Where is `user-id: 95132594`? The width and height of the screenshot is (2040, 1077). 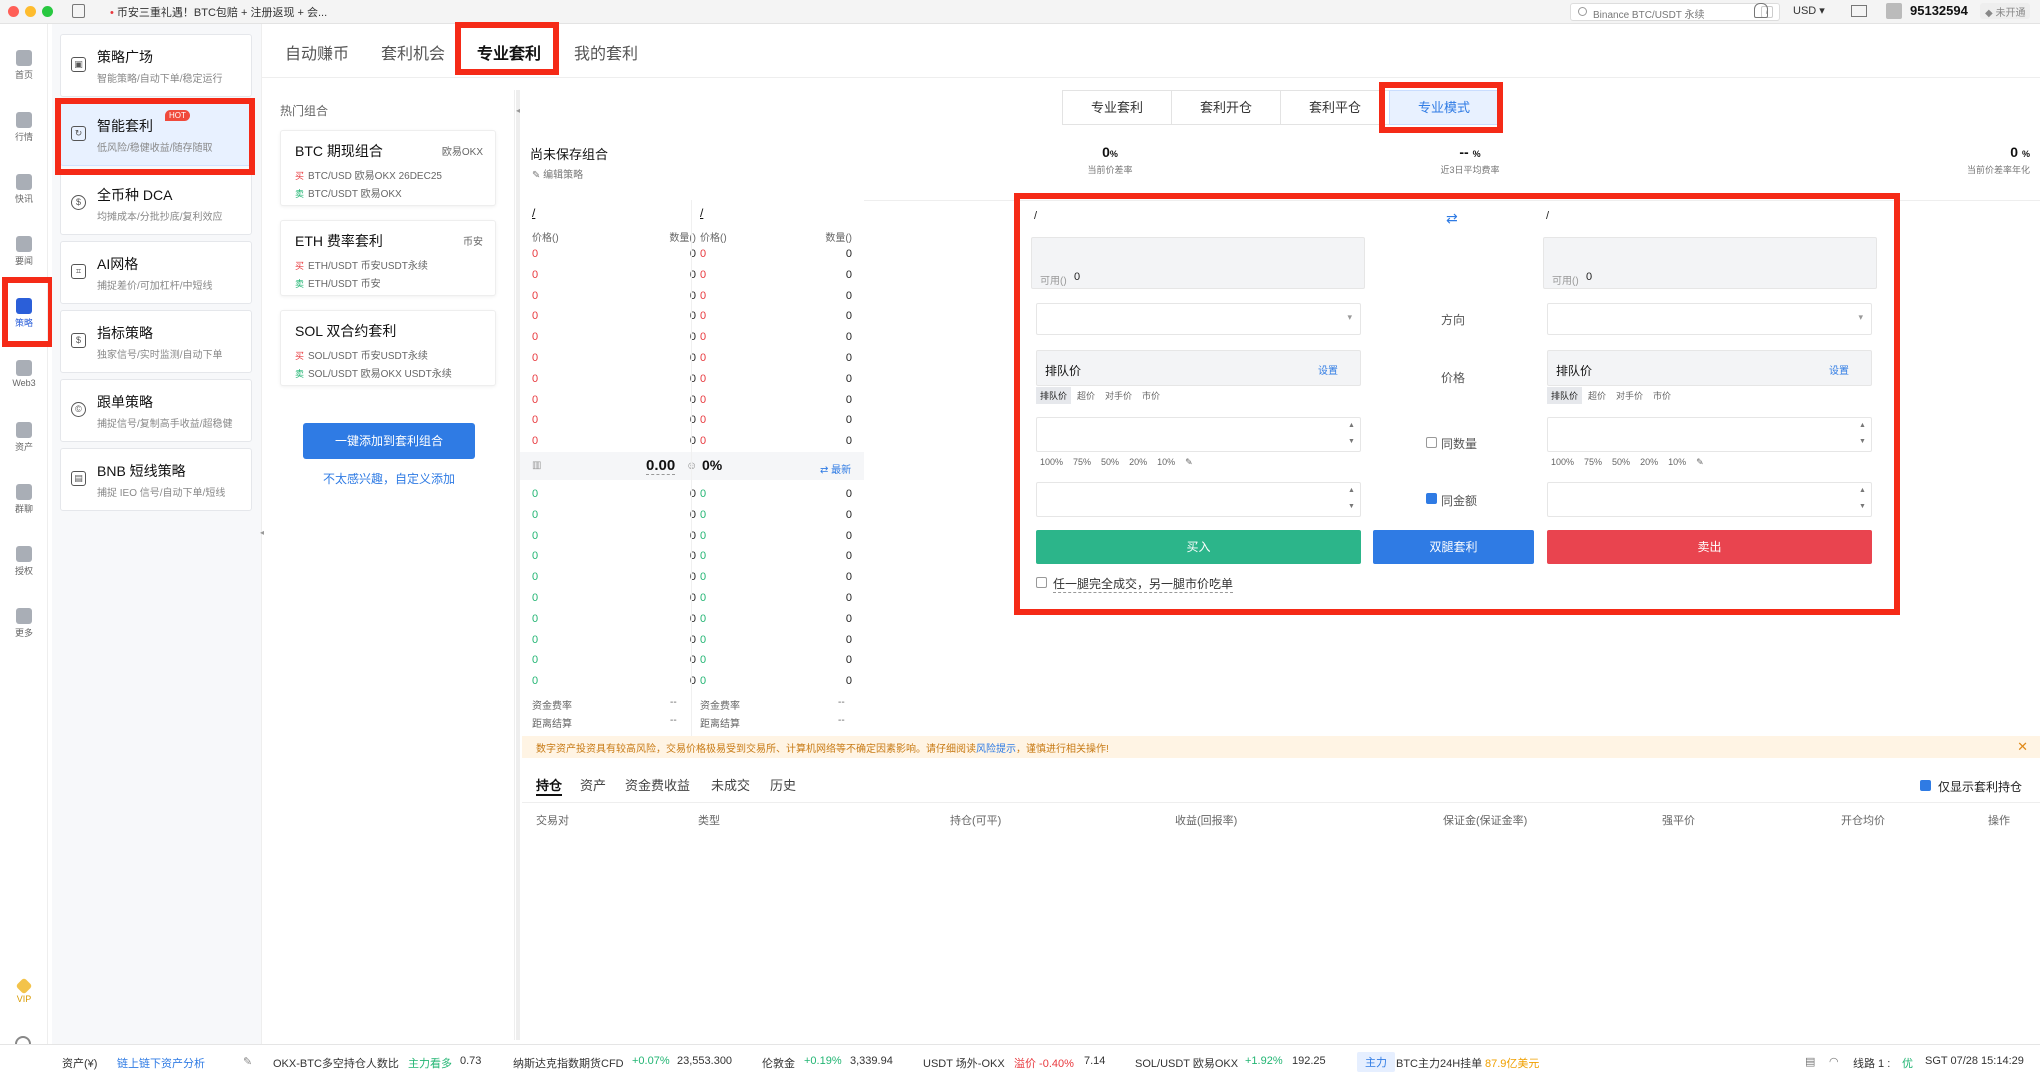
user-id: 95132594 is located at coordinates (1939, 10).